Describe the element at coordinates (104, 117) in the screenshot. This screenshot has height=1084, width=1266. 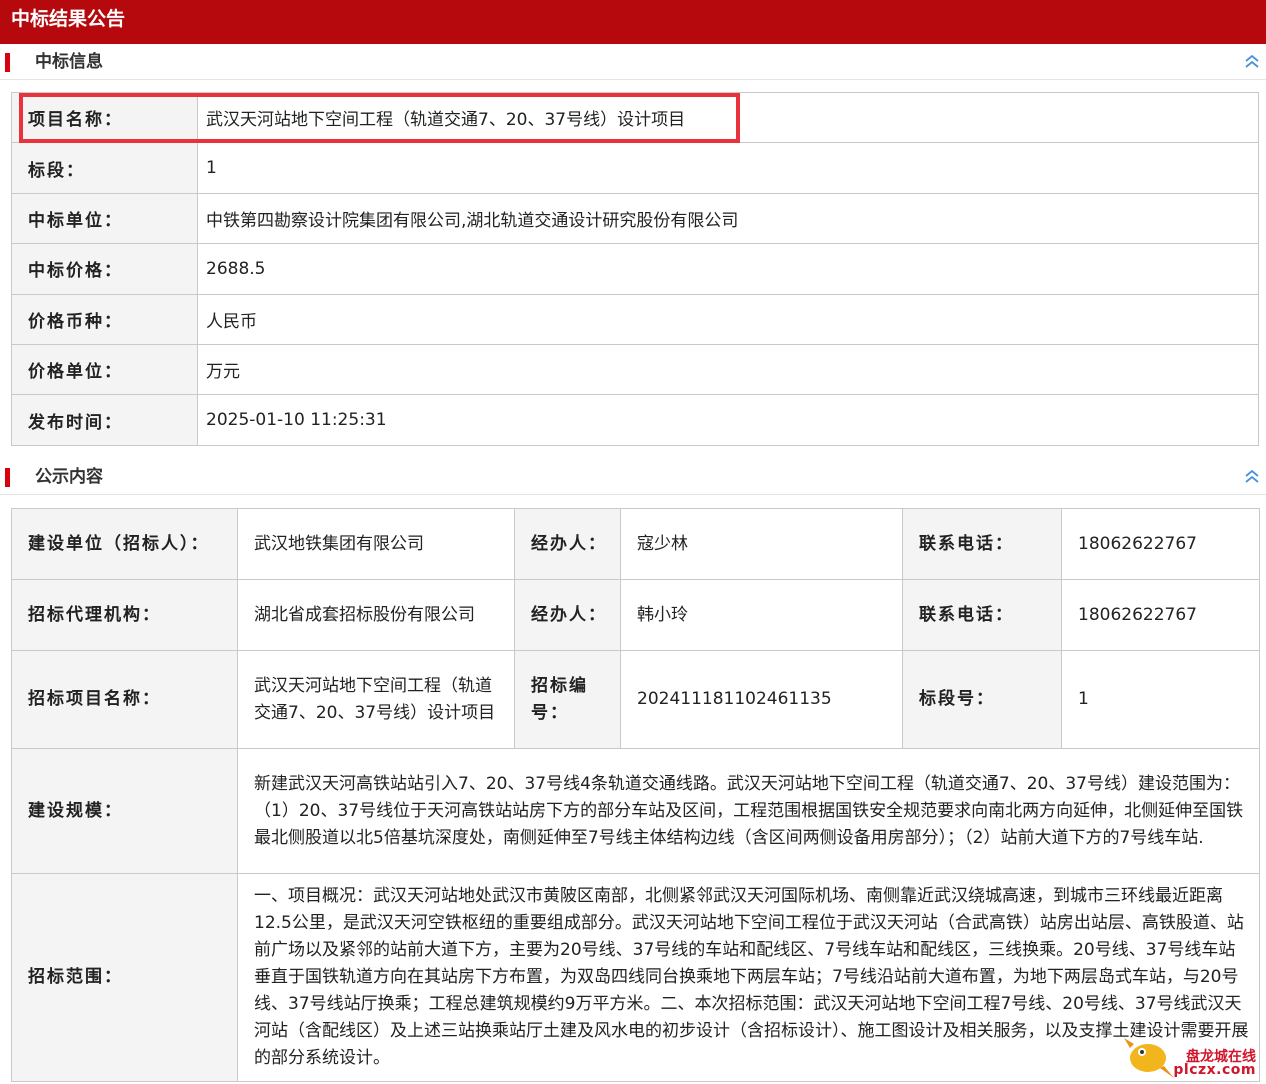
I see `field-label: 项目名称：` at that location.